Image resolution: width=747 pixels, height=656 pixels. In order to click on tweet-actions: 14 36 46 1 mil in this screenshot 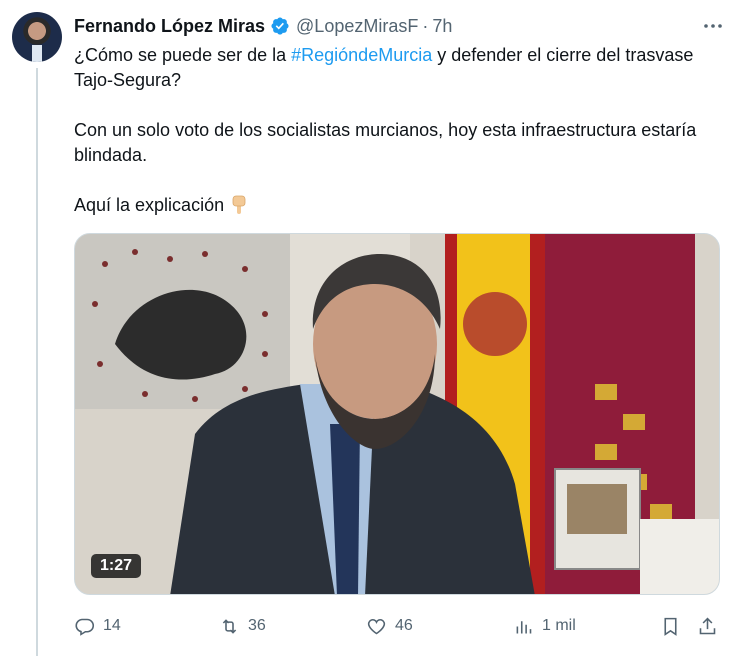, I will do `click(399, 626)`.